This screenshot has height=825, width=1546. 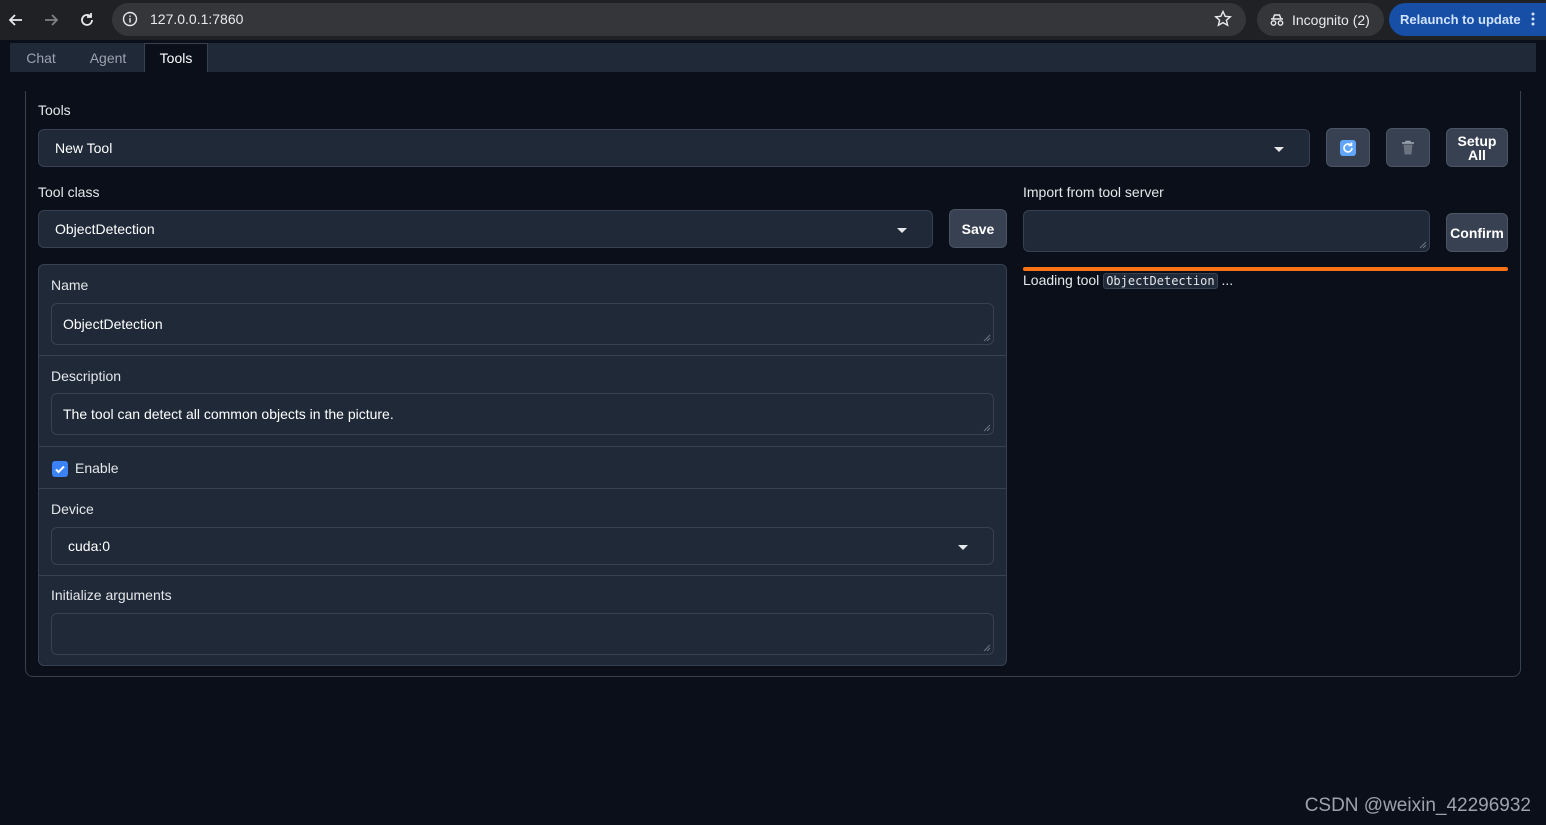 What do you see at coordinates (69, 192) in the screenshot?
I see `tool-class-label: Tool class` at bounding box center [69, 192].